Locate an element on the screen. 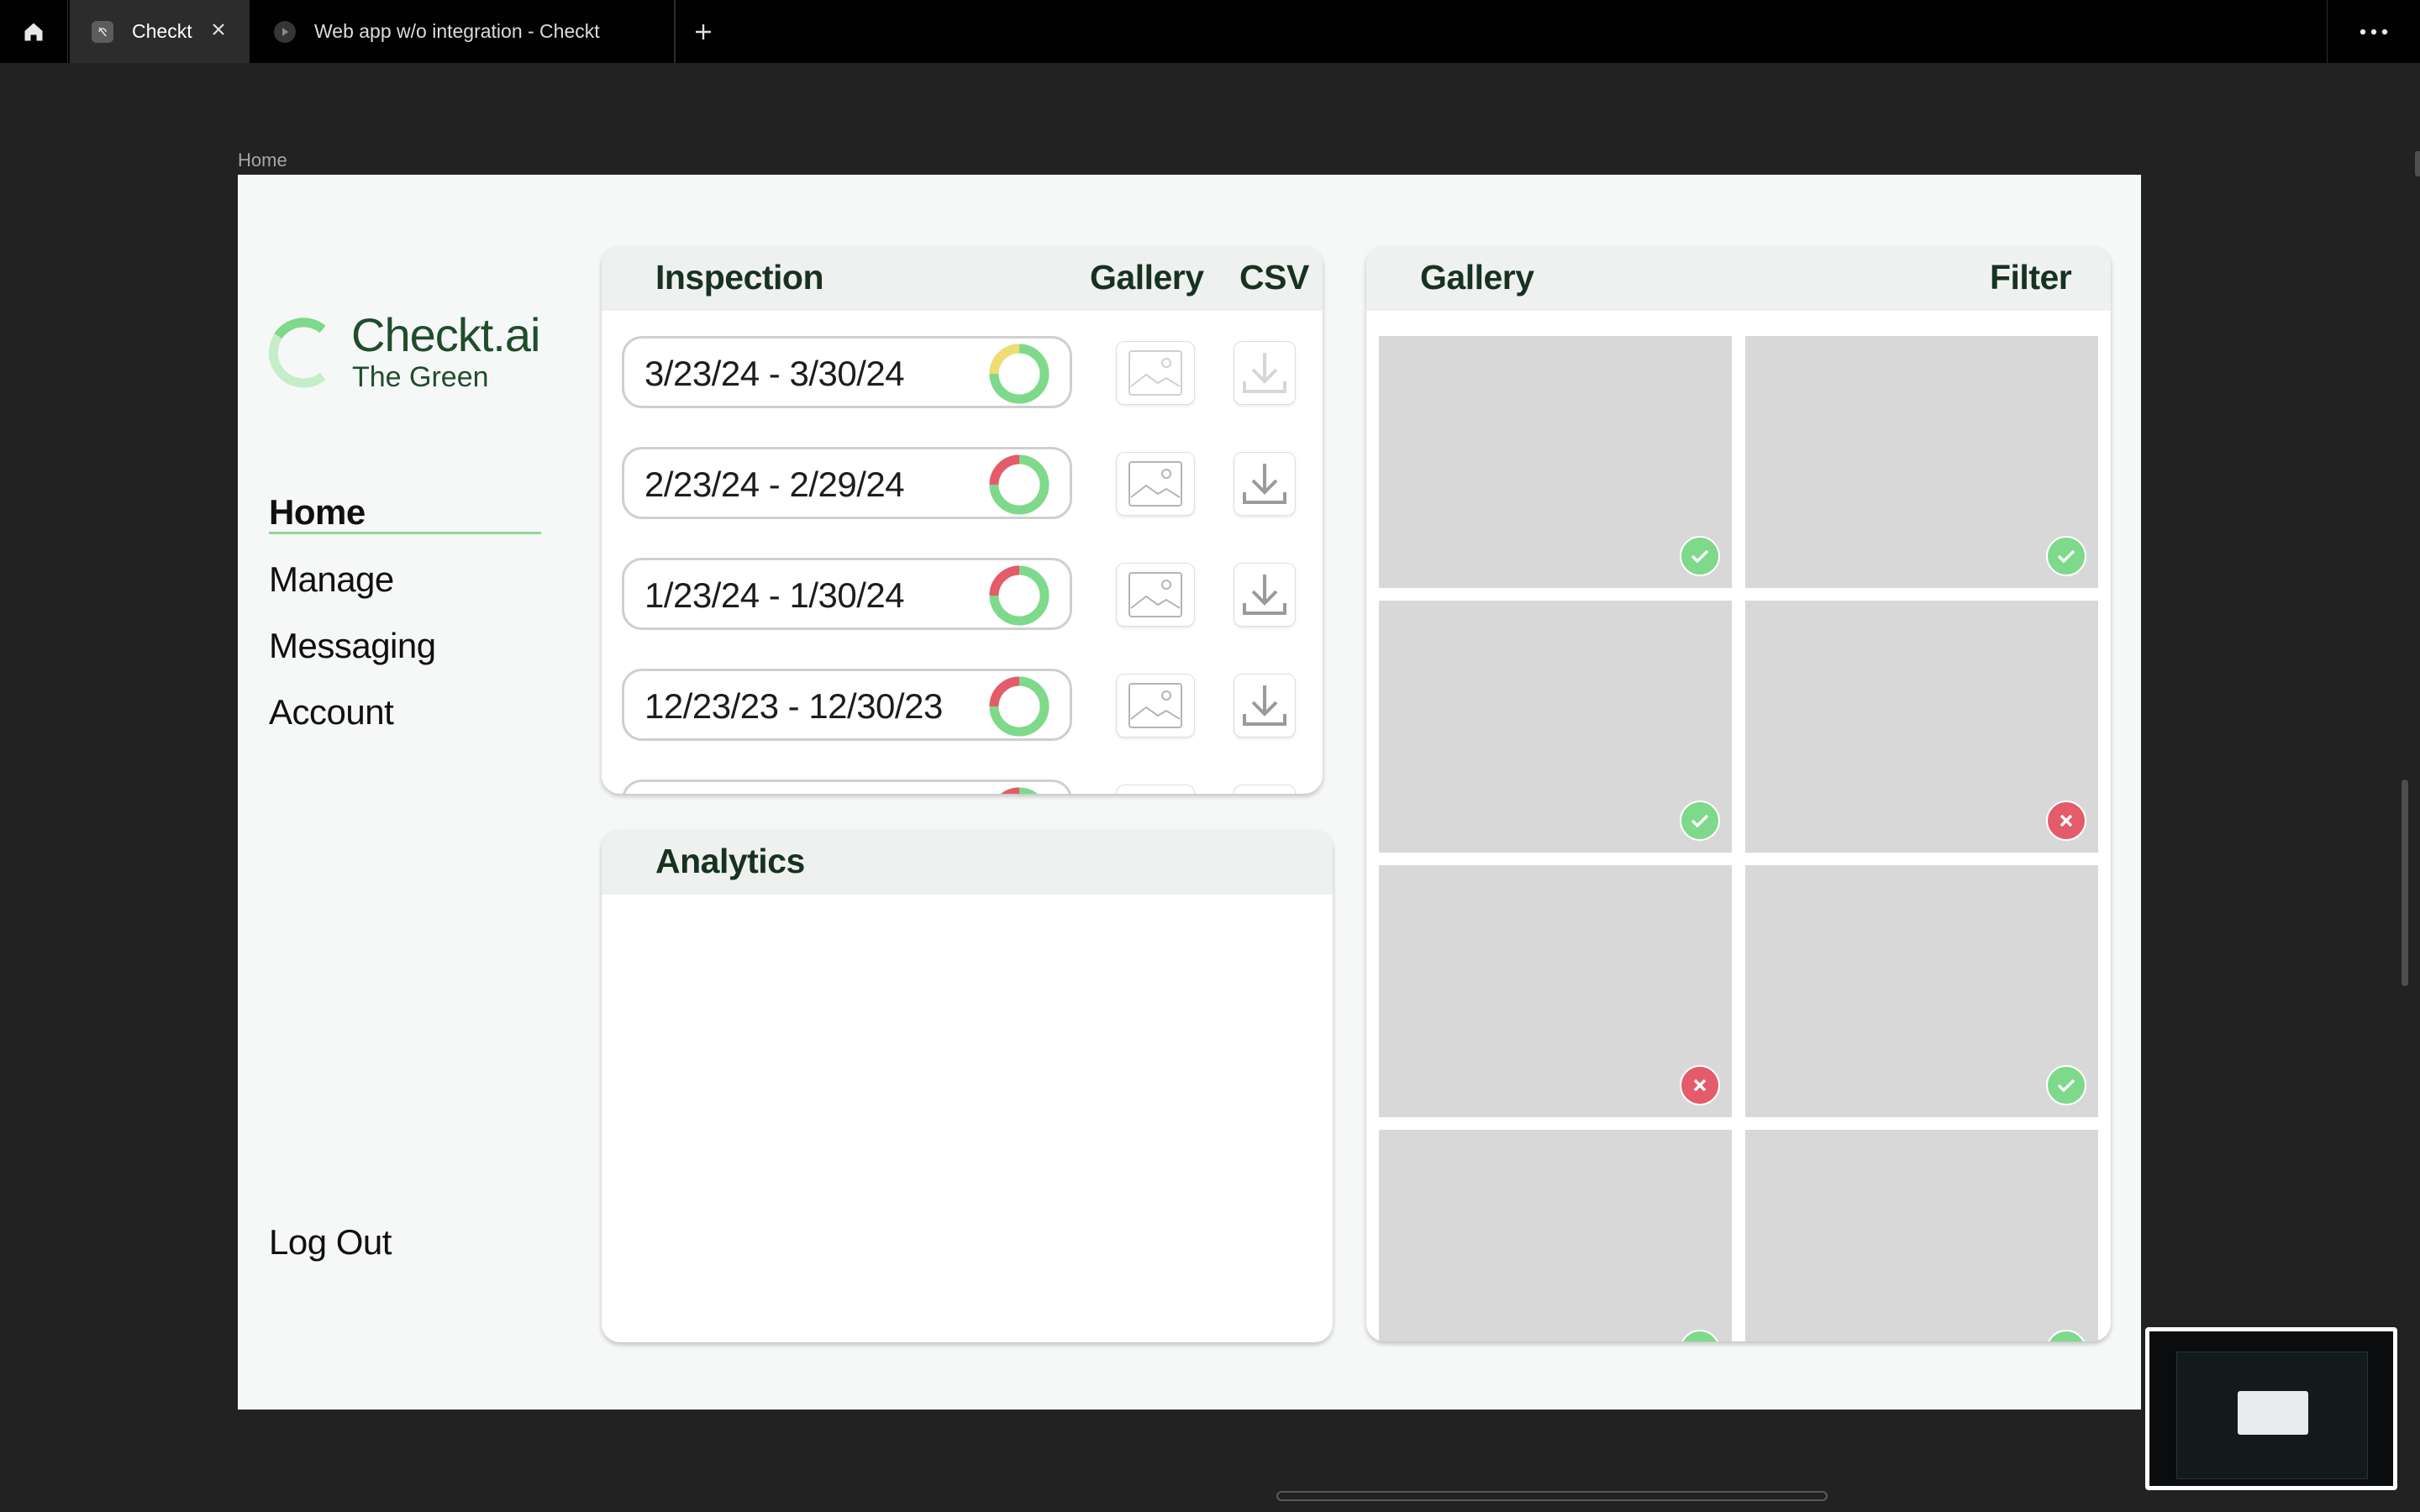  inspection-date-range: 3/23/24 - 3/30/24 is located at coordinates (774, 373).